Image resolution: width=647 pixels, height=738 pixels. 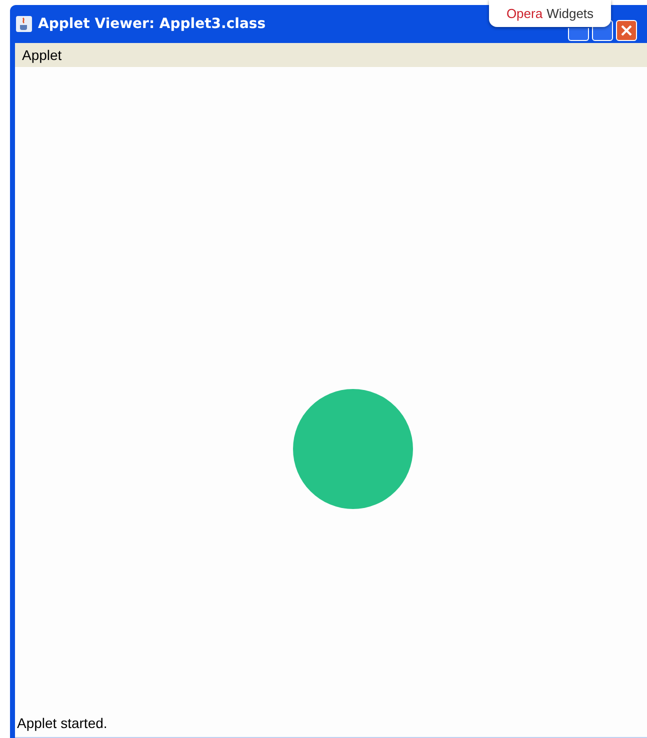 What do you see at coordinates (152, 24) in the screenshot?
I see `window-title: Applet Viewer: Applet3.class` at bounding box center [152, 24].